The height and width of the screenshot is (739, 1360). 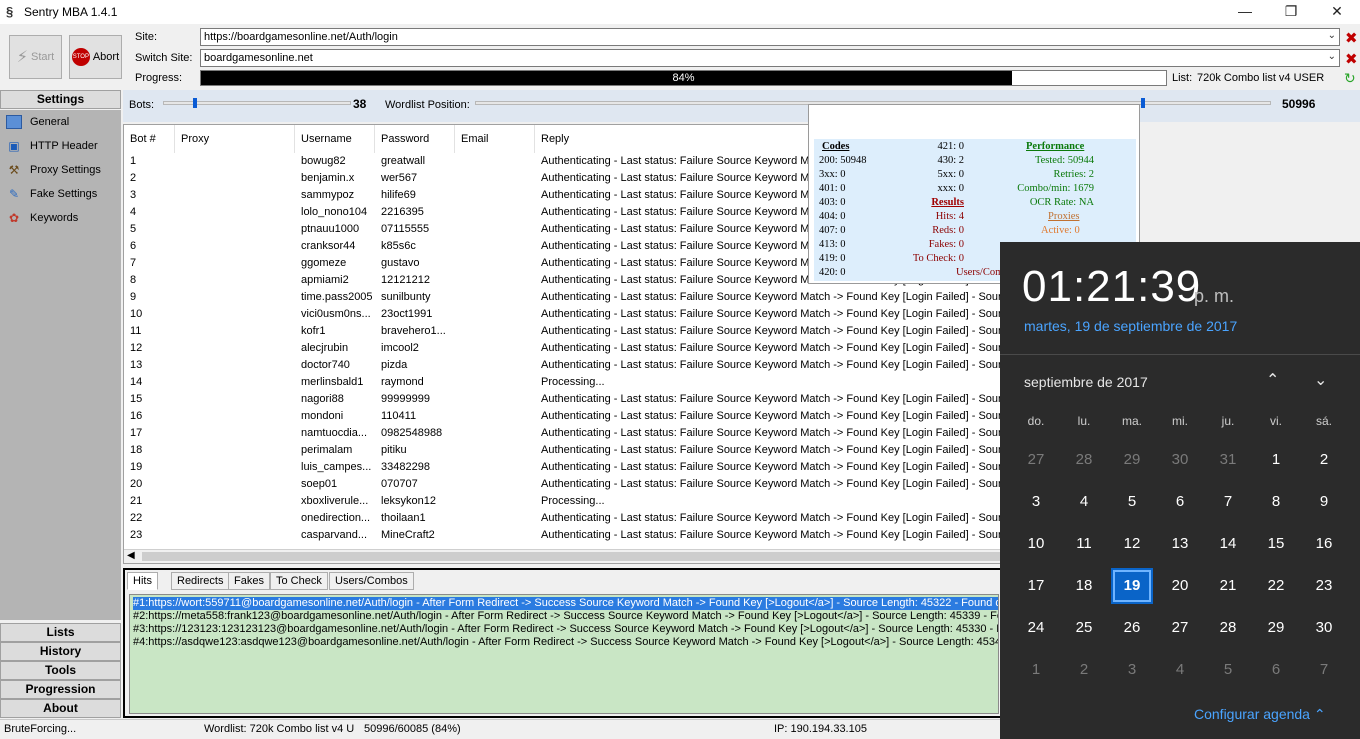 What do you see at coordinates (95, 57) in the screenshot?
I see `abort-button: STOP Abort` at bounding box center [95, 57].